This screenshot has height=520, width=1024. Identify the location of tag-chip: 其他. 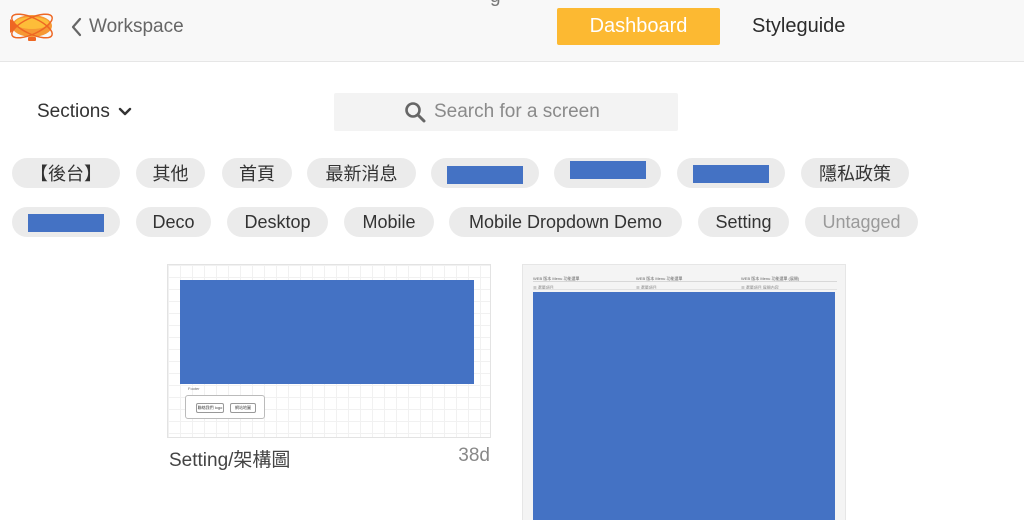
(170, 173).